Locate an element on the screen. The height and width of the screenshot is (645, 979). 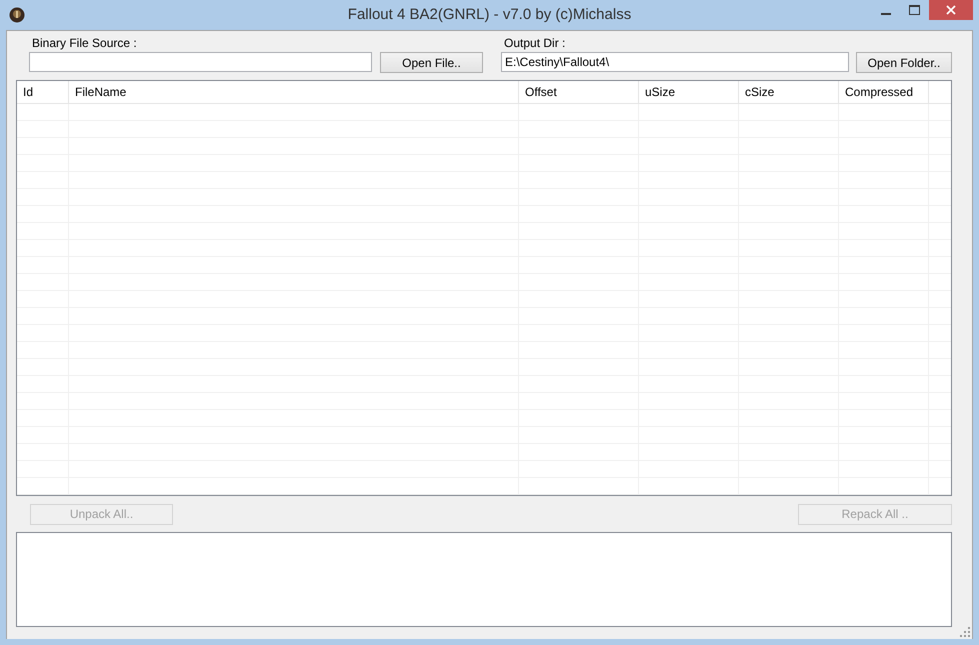
column-header: FileName is located at coordinates (100, 92).